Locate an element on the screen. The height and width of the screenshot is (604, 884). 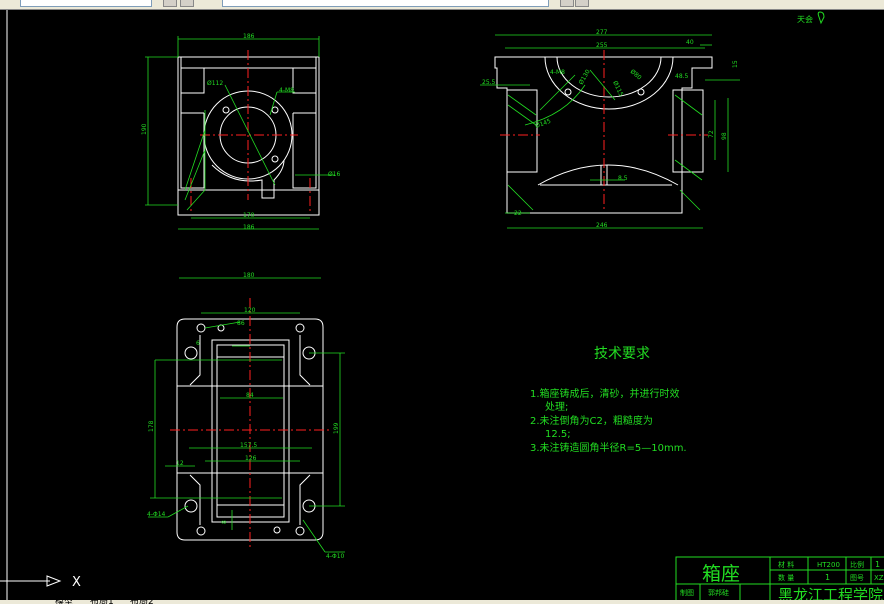
dim-label: 15 is located at coordinates (735, 64).